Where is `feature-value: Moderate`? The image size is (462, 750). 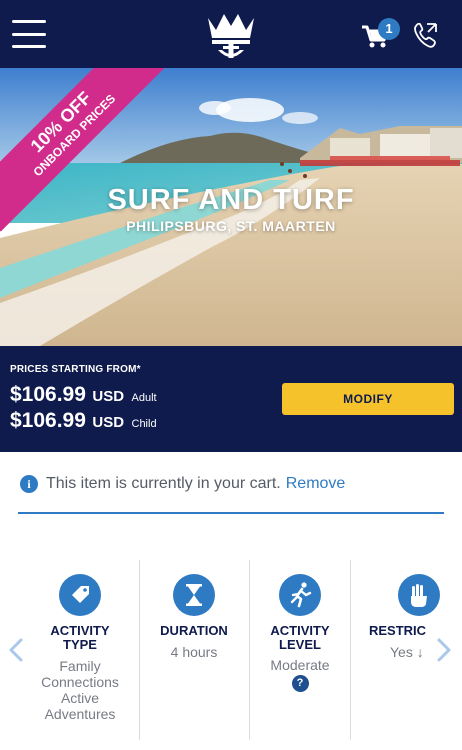 feature-value: Moderate is located at coordinates (300, 665).